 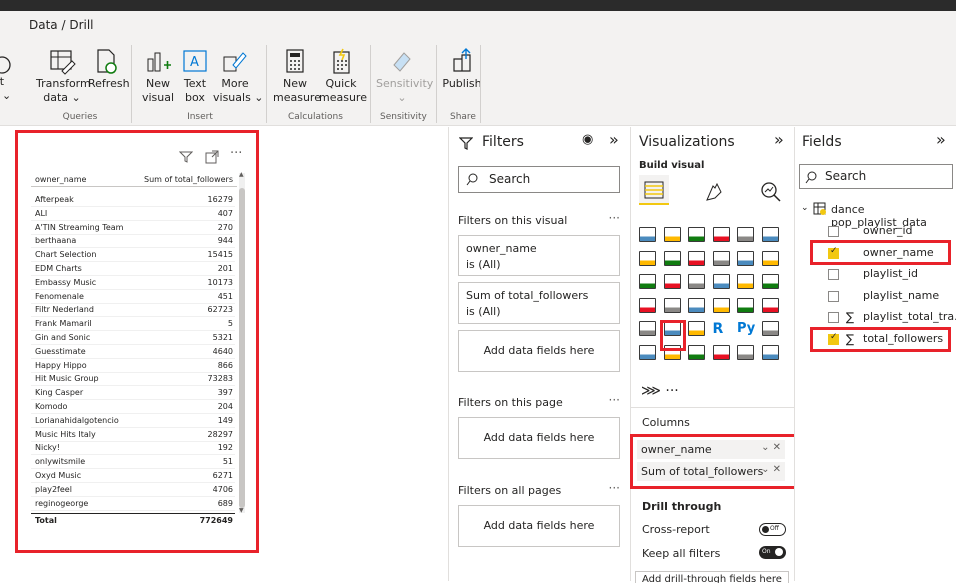 I want to click on new-visual-button: New visual, so click(x=158, y=76).